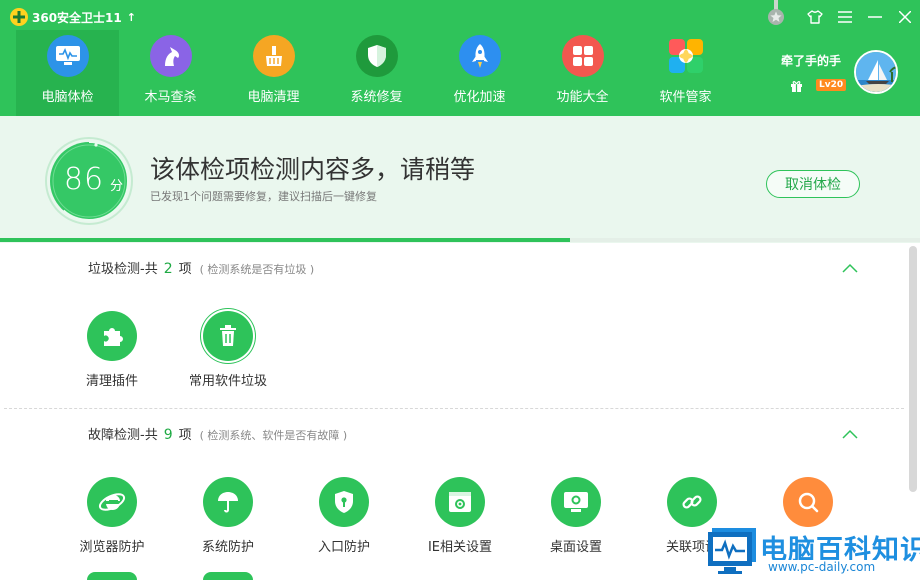 The image size is (920, 580). I want to click on user-block: 牵了手的手 Lv20, so click(848, 80).